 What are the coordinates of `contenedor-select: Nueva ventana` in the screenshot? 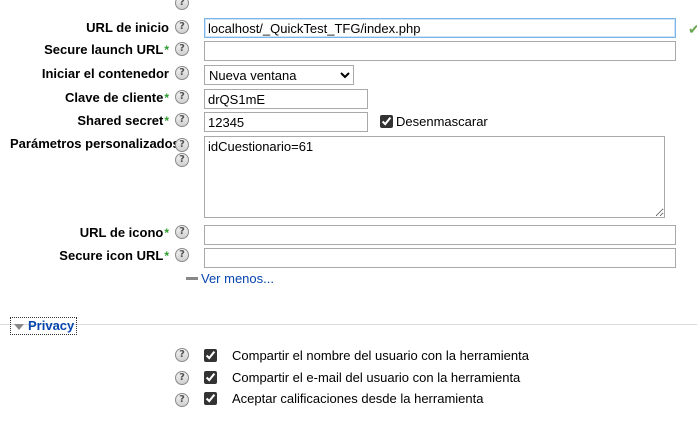 It's located at (279, 75).